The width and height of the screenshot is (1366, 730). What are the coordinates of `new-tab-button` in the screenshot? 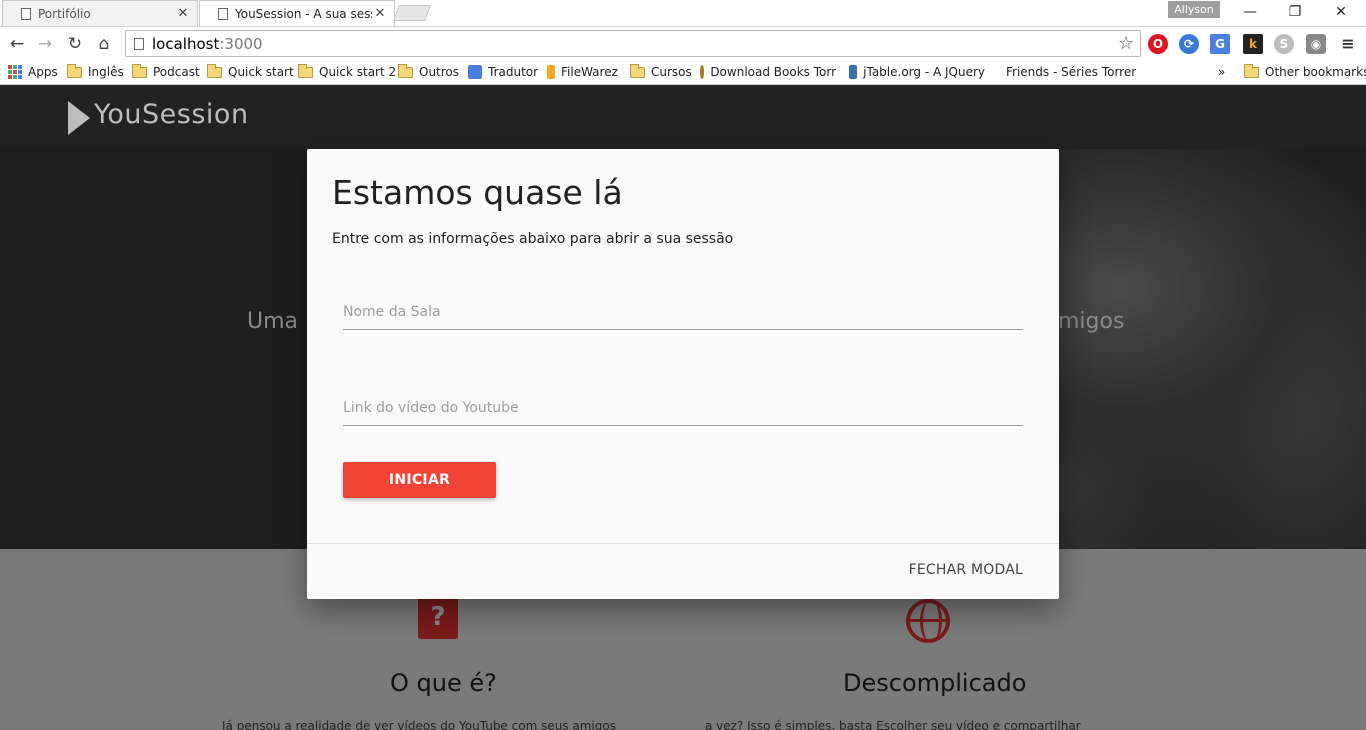 It's located at (412, 13).